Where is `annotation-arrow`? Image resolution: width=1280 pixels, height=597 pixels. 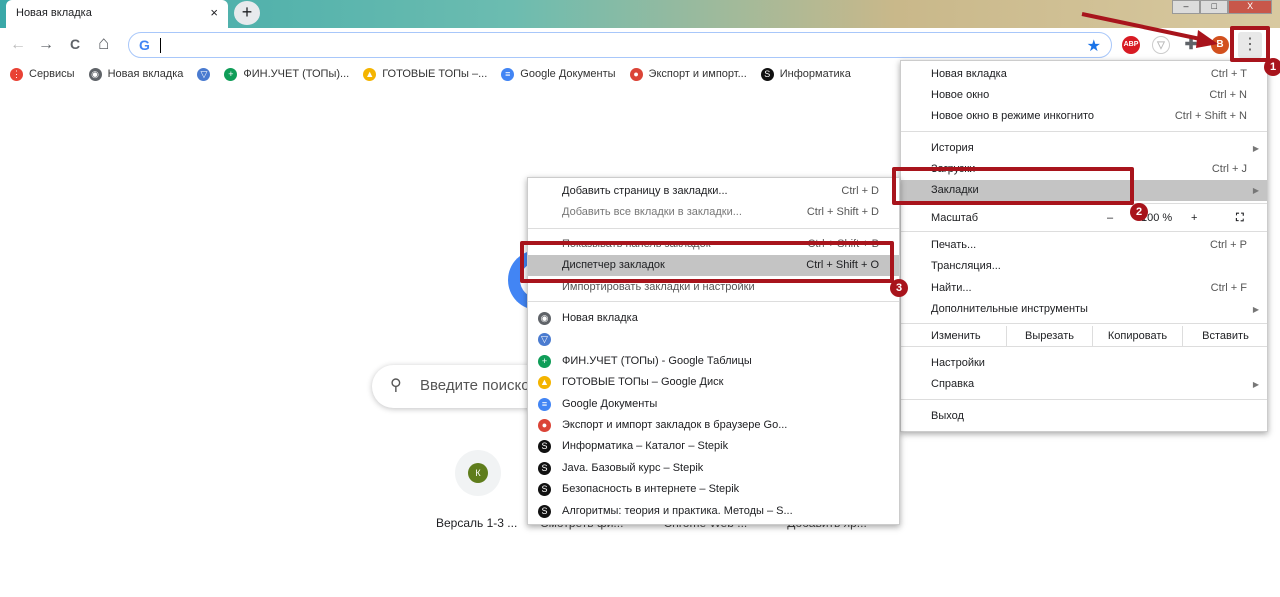
annotation-arrow is located at coordinates (1143, 27).